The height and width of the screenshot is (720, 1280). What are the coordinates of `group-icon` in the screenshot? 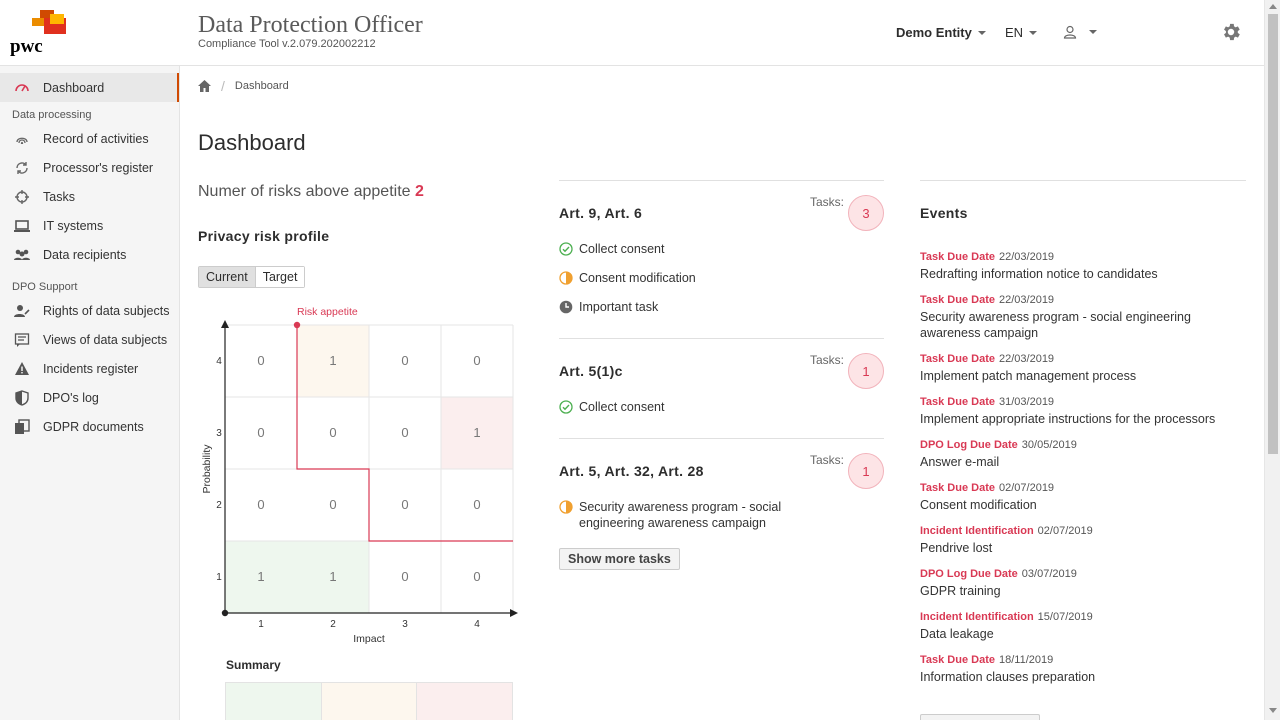 It's located at (22, 255).